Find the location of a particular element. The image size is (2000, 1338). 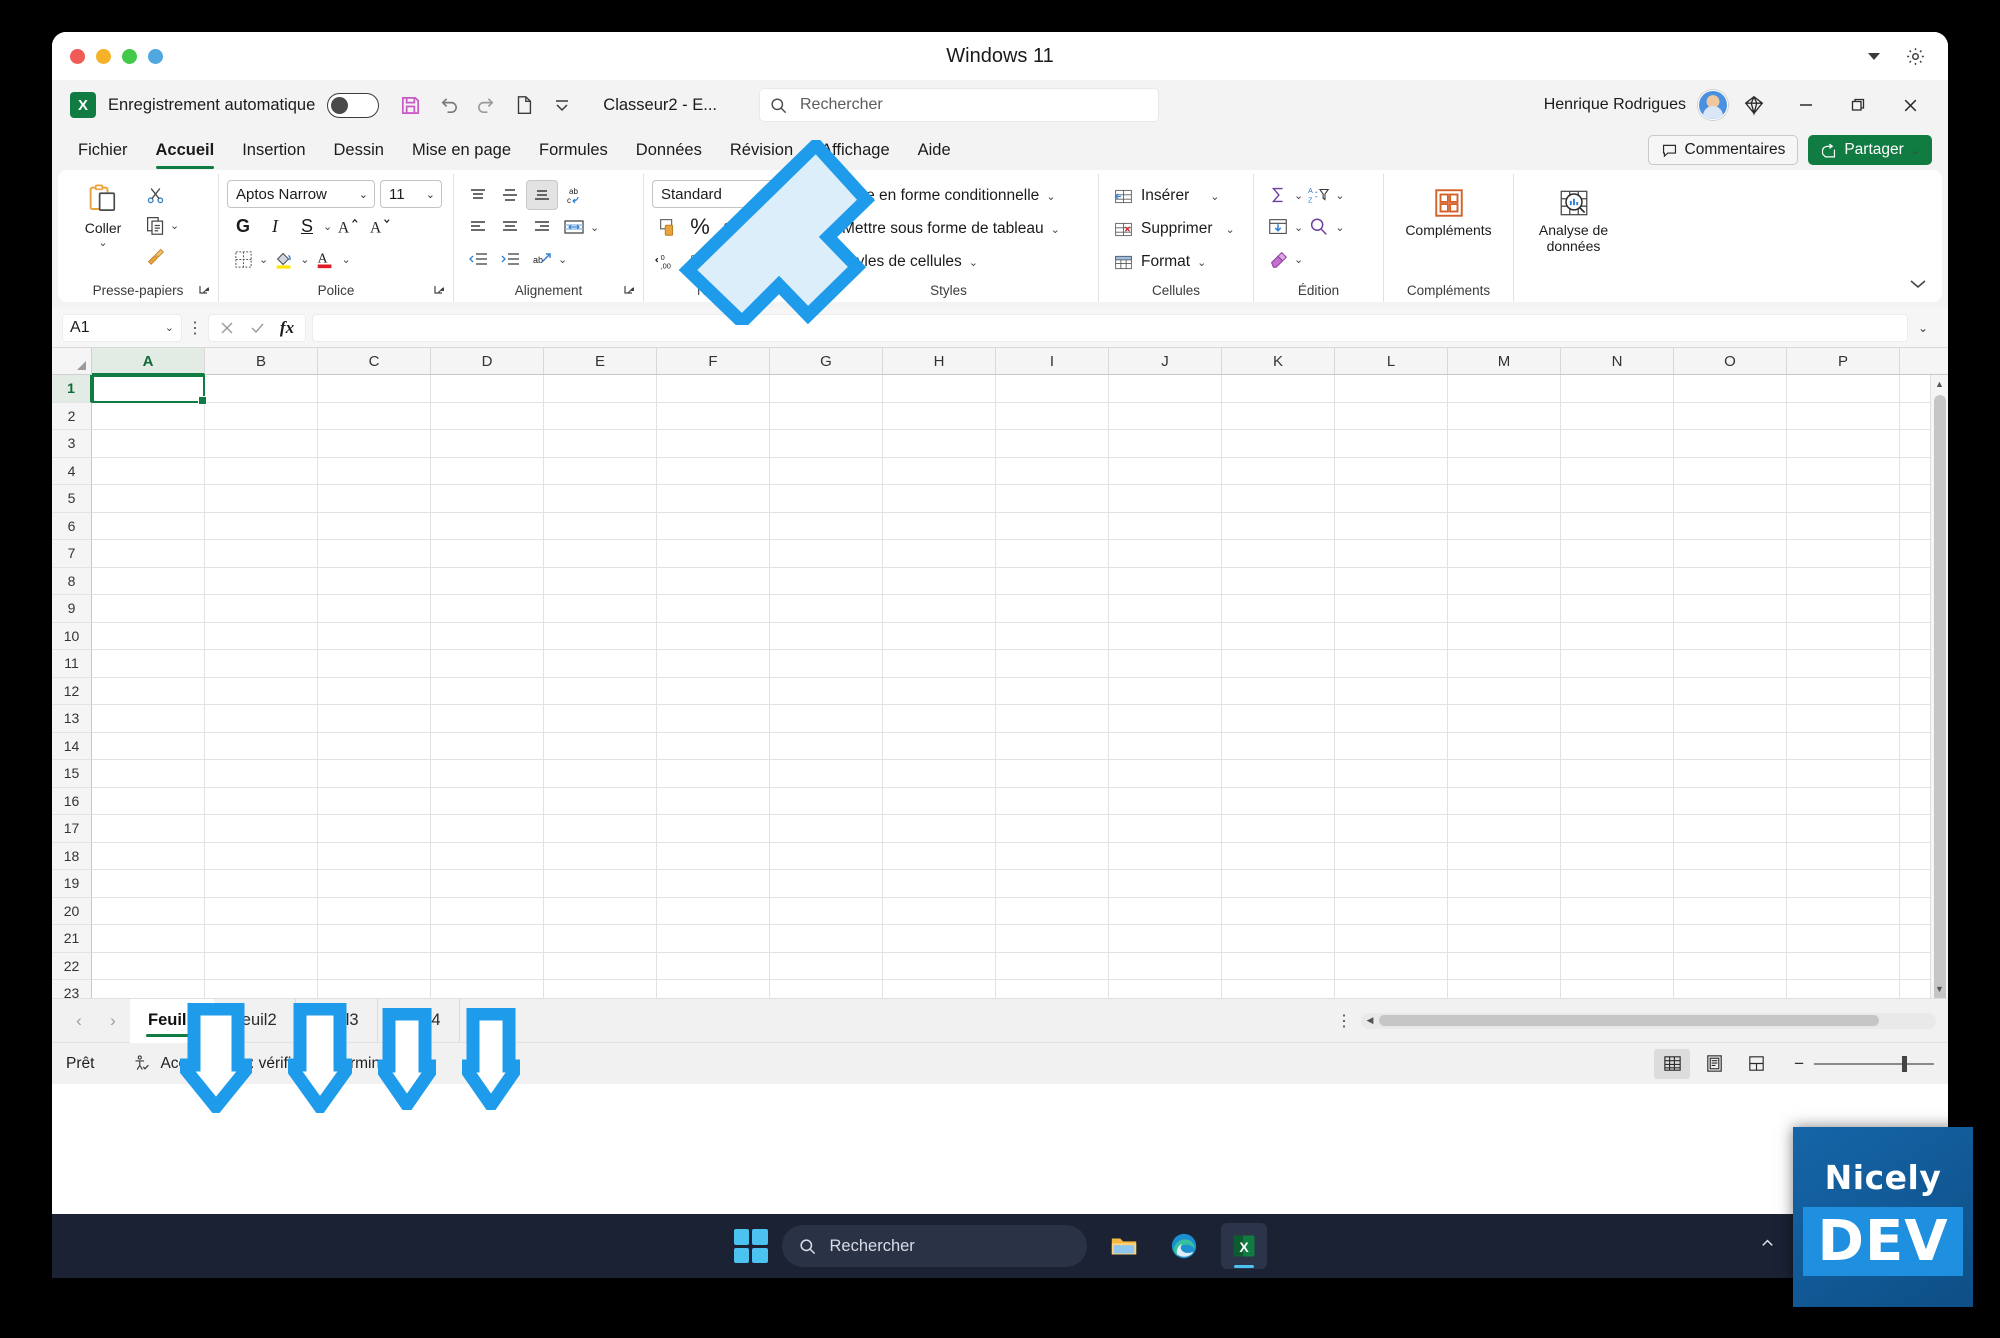

cell-F19 is located at coordinates (713, 884).